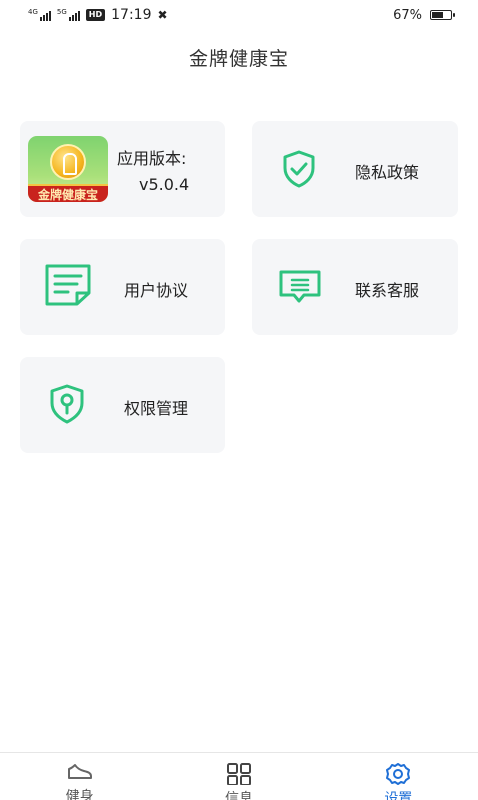  I want to click on grid-icon, so click(239, 776).